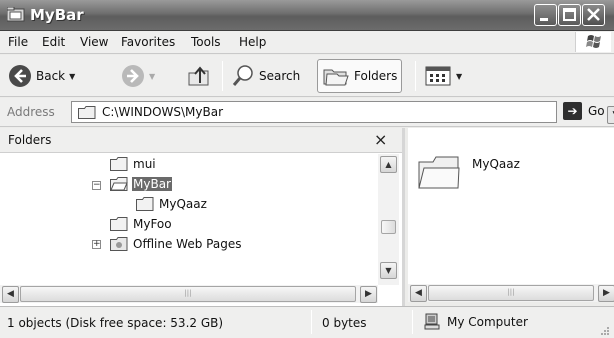 The width and height of the screenshot is (614, 338). What do you see at coordinates (72, 76) in the screenshot?
I see `back-dropdown-icon: ▼` at bounding box center [72, 76].